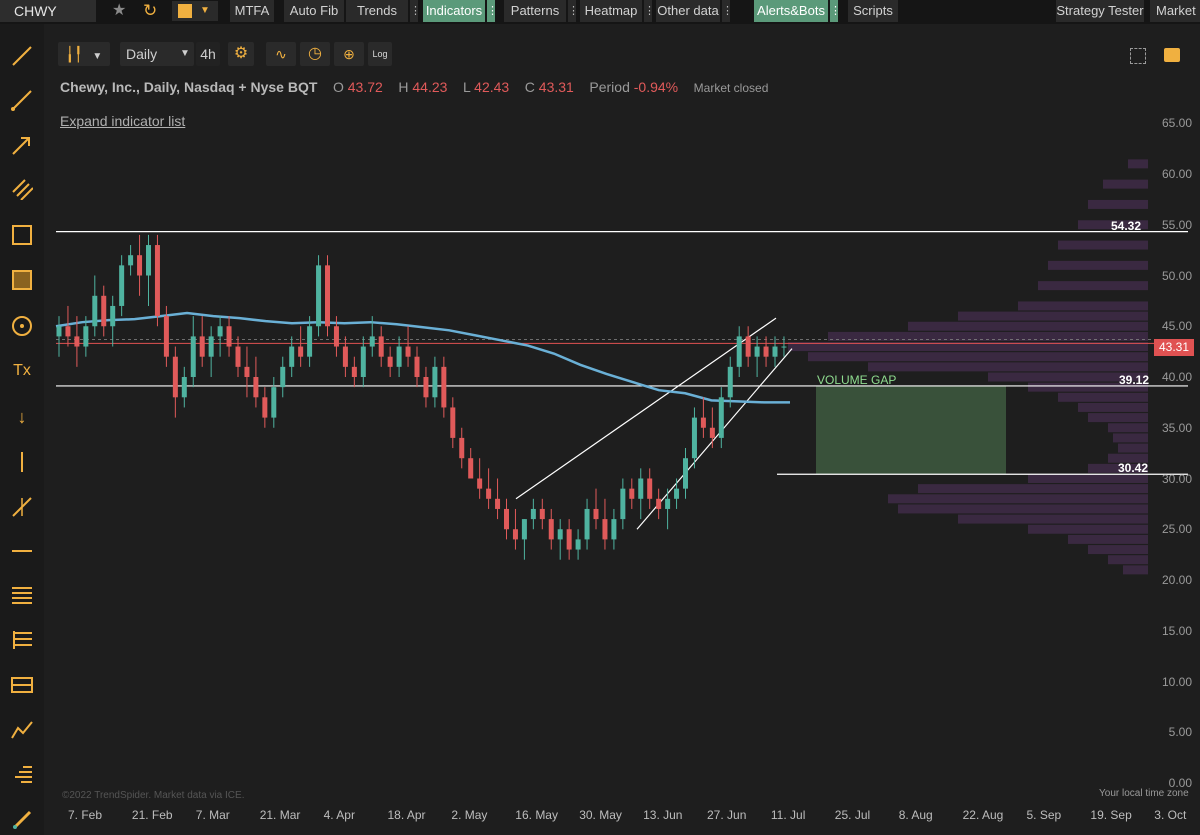 Image resolution: width=1200 pixels, height=835 pixels. What do you see at coordinates (212, 815) in the screenshot?
I see `x-tick-label: 7. Mar` at bounding box center [212, 815].